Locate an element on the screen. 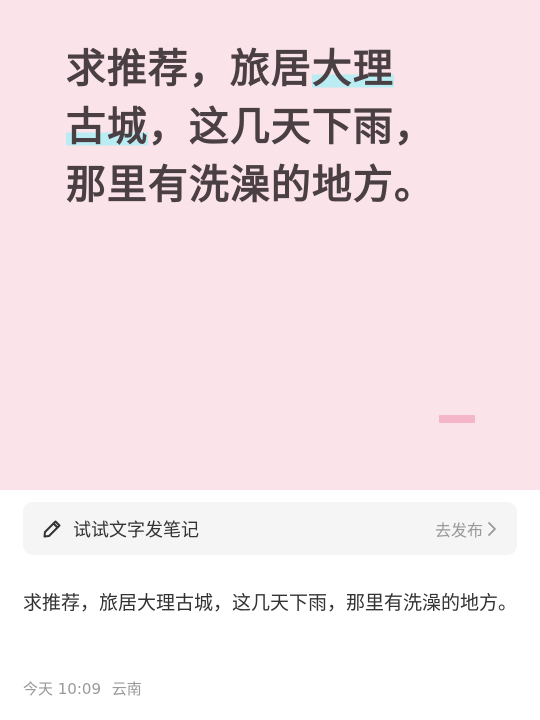 The height and width of the screenshot is (720, 540). post-meta: 今天 10:09 云南 is located at coordinates (85, 688).